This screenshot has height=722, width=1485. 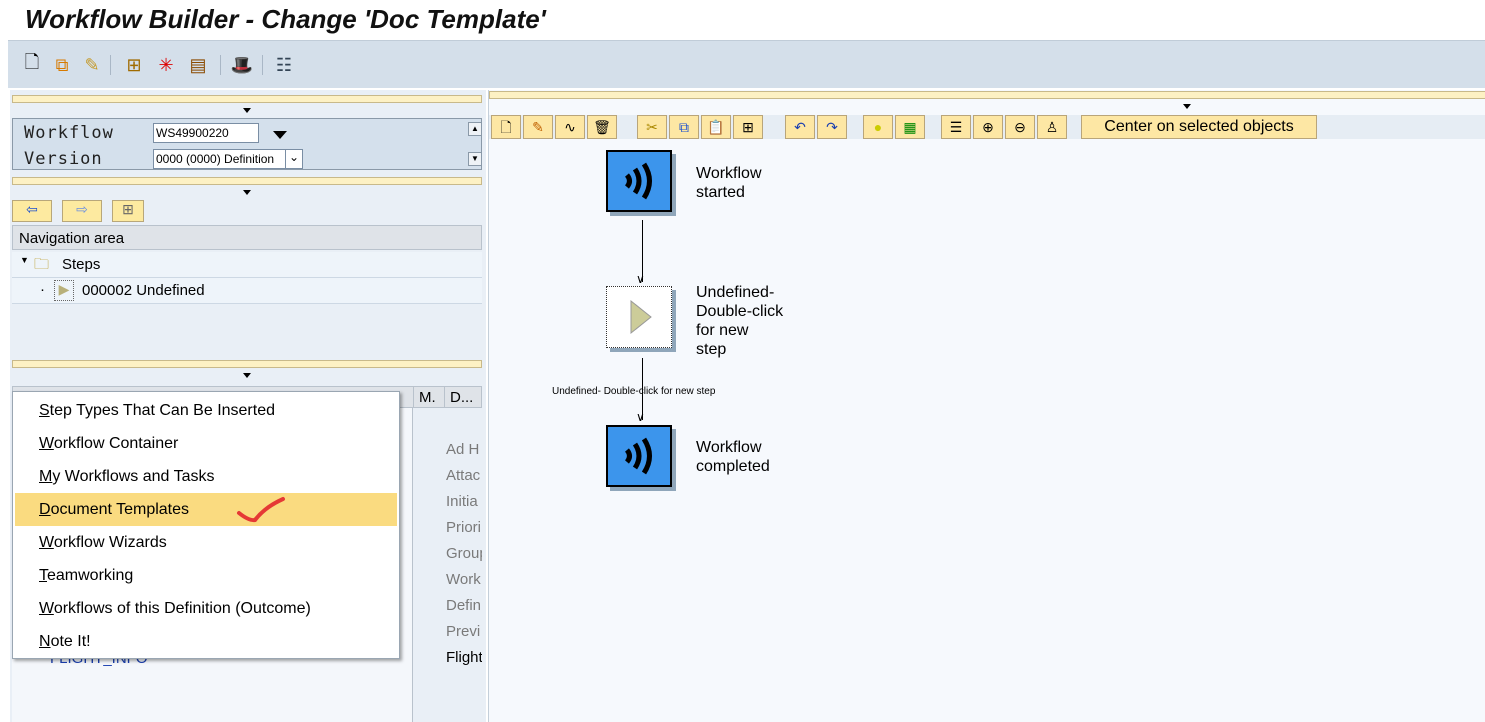 I want to click on layout-icon: ☰, so click(x=956, y=127).